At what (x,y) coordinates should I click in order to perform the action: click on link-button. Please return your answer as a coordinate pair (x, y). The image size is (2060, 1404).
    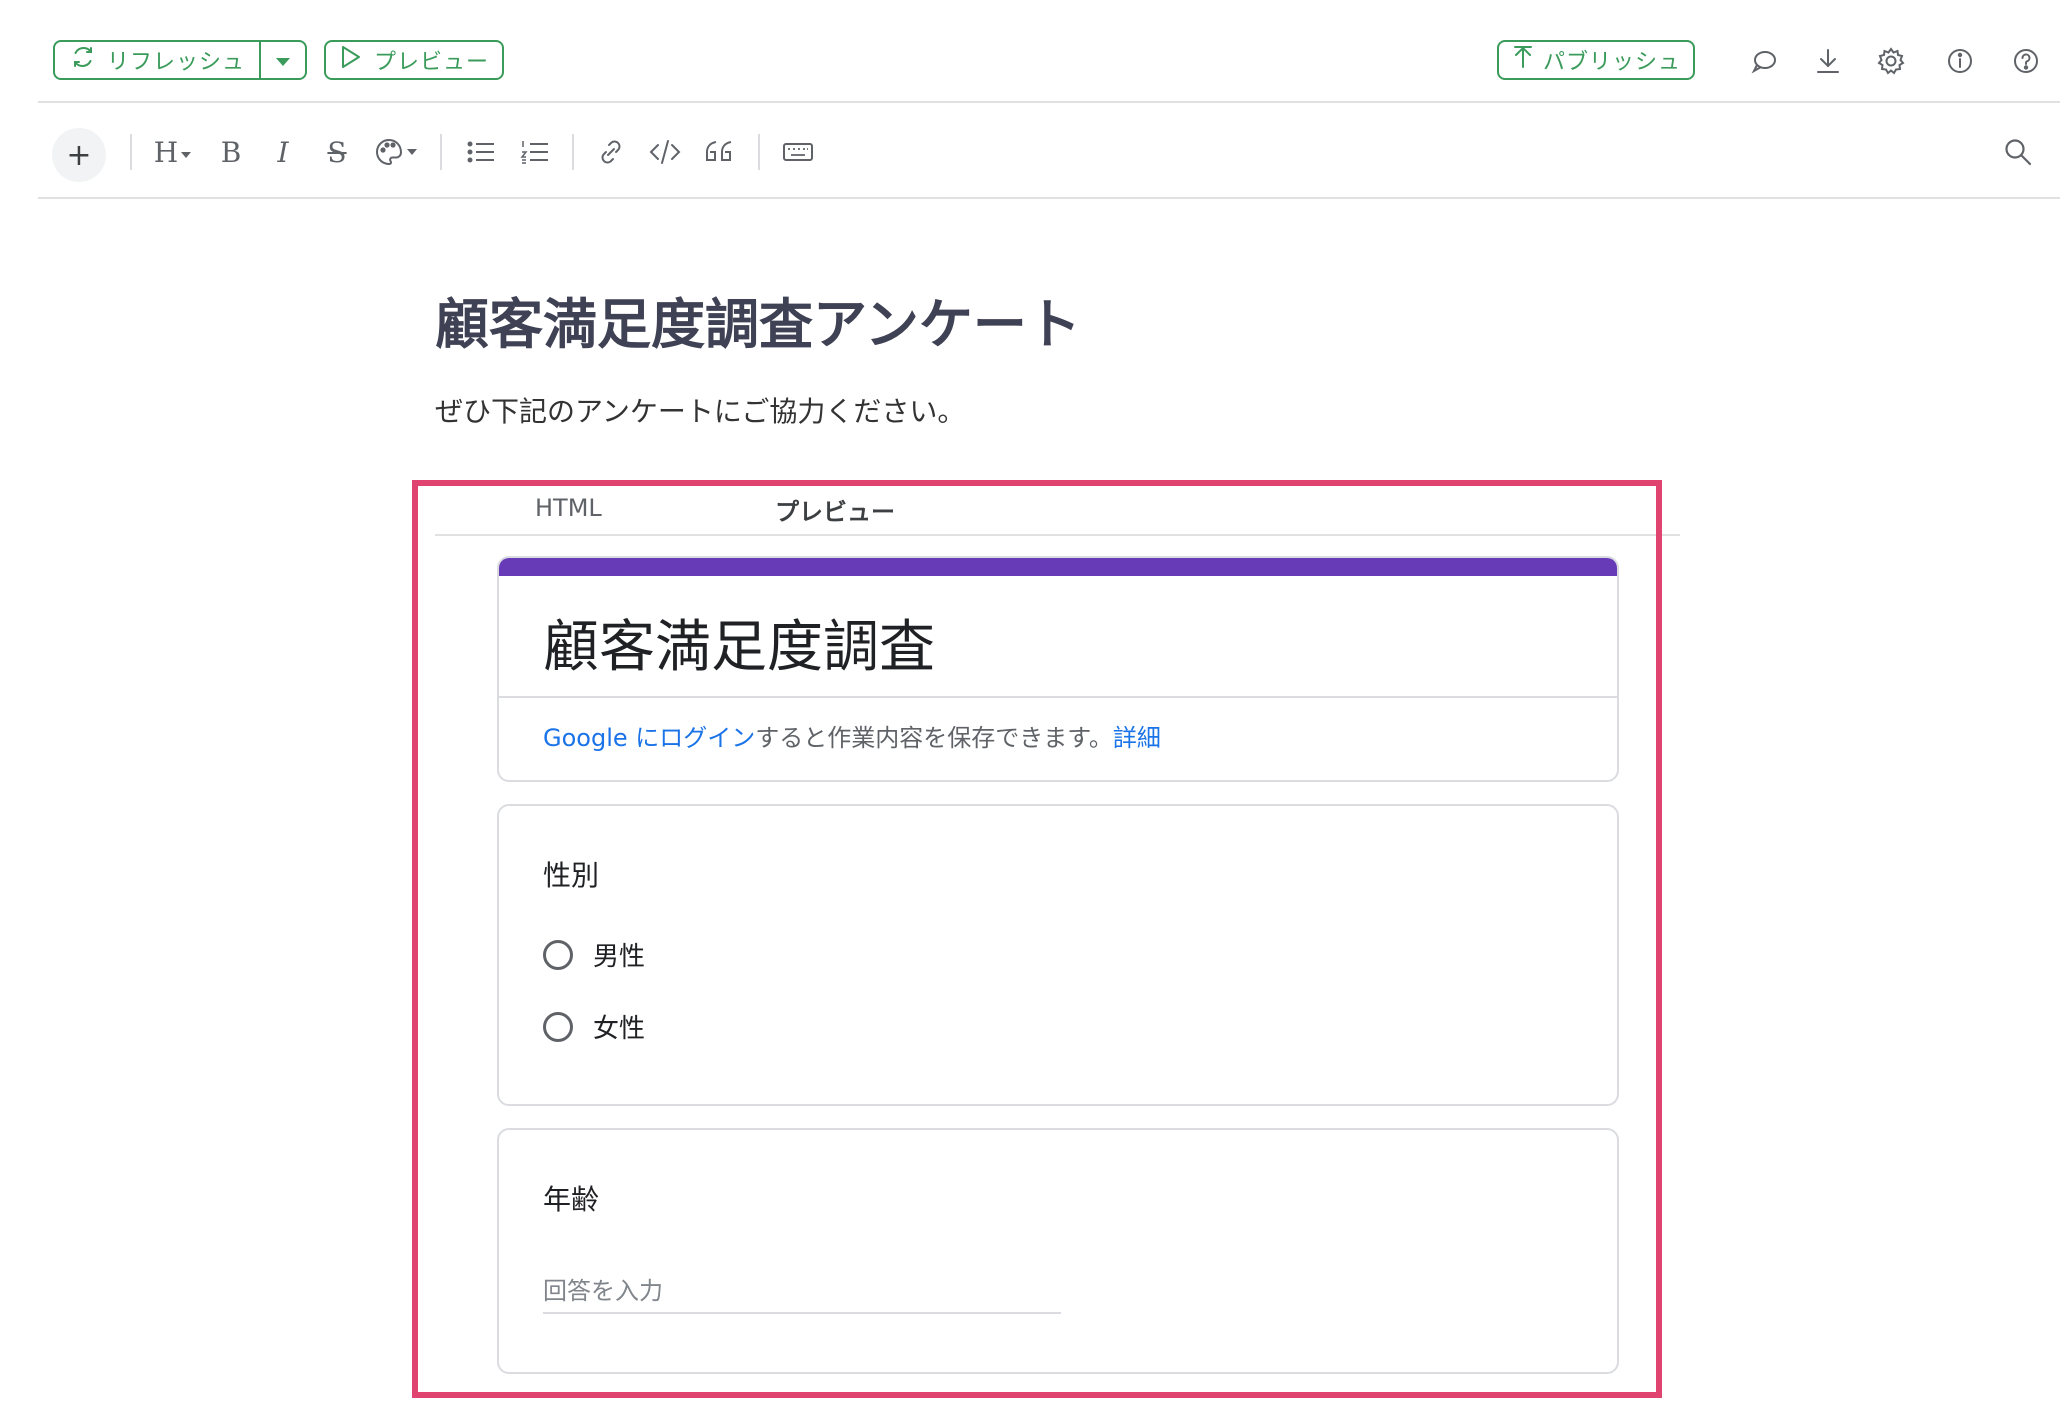
    Looking at the image, I should click on (611, 152).